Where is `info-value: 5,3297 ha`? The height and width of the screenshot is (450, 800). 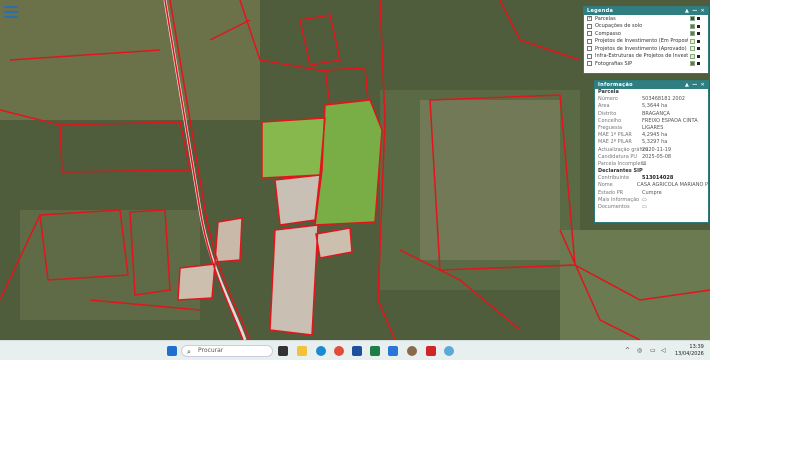
info-value: 5,3297 ha is located at coordinates (655, 142).